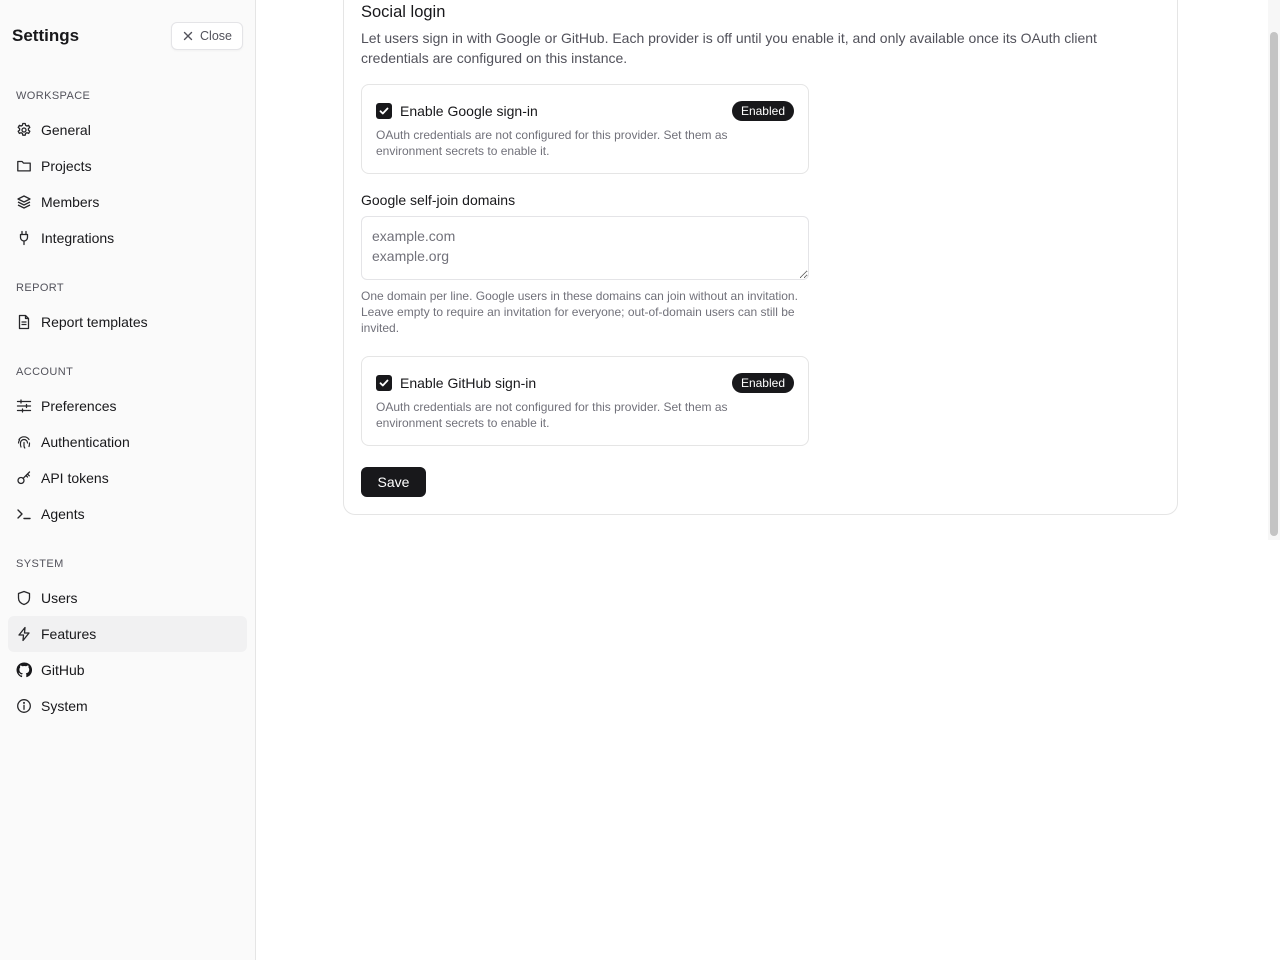  Describe the element at coordinates (24, 130) in the screenshot. I see `gear-icon` at that location.